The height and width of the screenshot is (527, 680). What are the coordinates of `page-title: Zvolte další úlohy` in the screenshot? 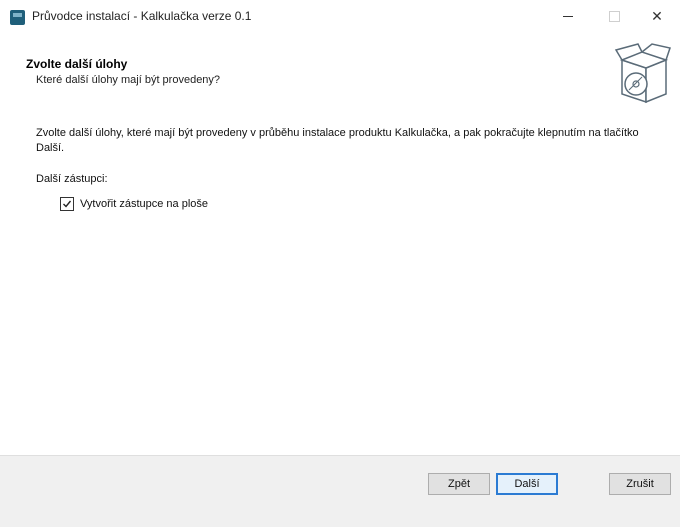 It's located at (77, 64).